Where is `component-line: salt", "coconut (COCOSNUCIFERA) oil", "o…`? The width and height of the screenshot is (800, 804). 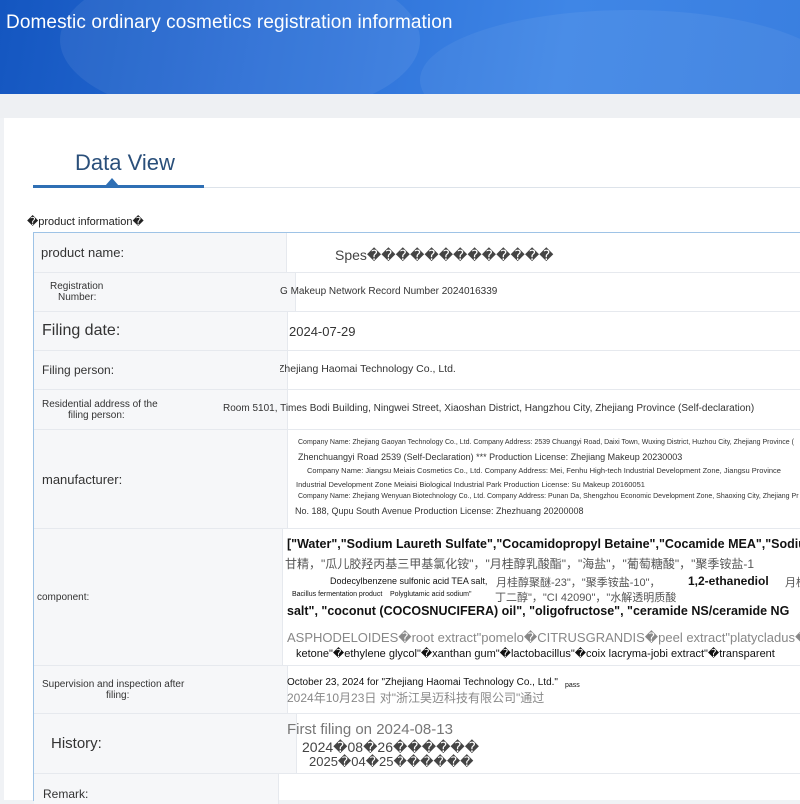 component-line: salt", "coconut (COCOSNUCIFERA) oil", "o… is located at coordinates (538, 611).